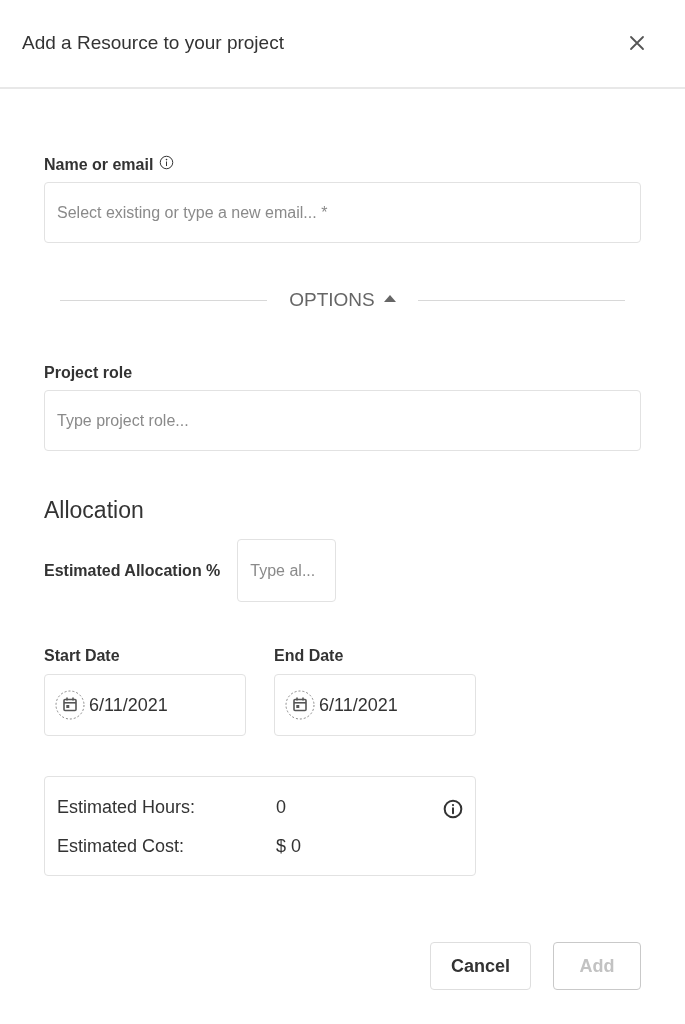  What do you see at coordinates (132, 570) in the screenshot?
I see `field-label: Estimated Allocation %` at bounding box center [132, 570].